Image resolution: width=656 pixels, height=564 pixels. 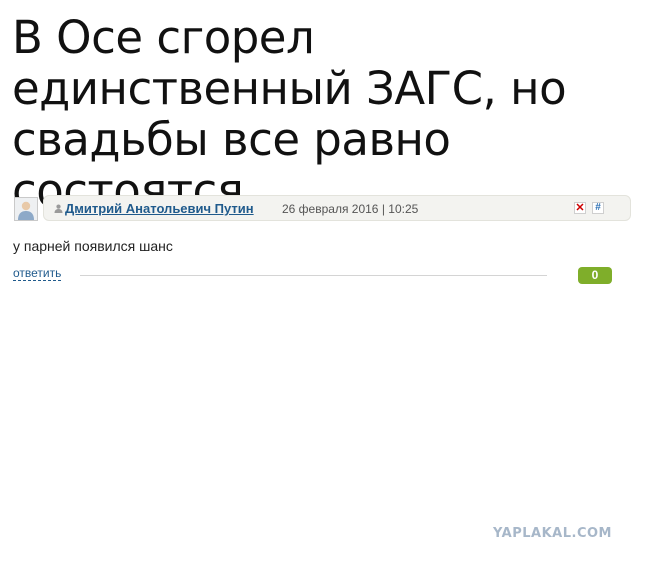 What do you see at coordinates (93, 246) in the screenshot?
I see `comment-text: у парней появился шанс` at bounding box center [93, 246].